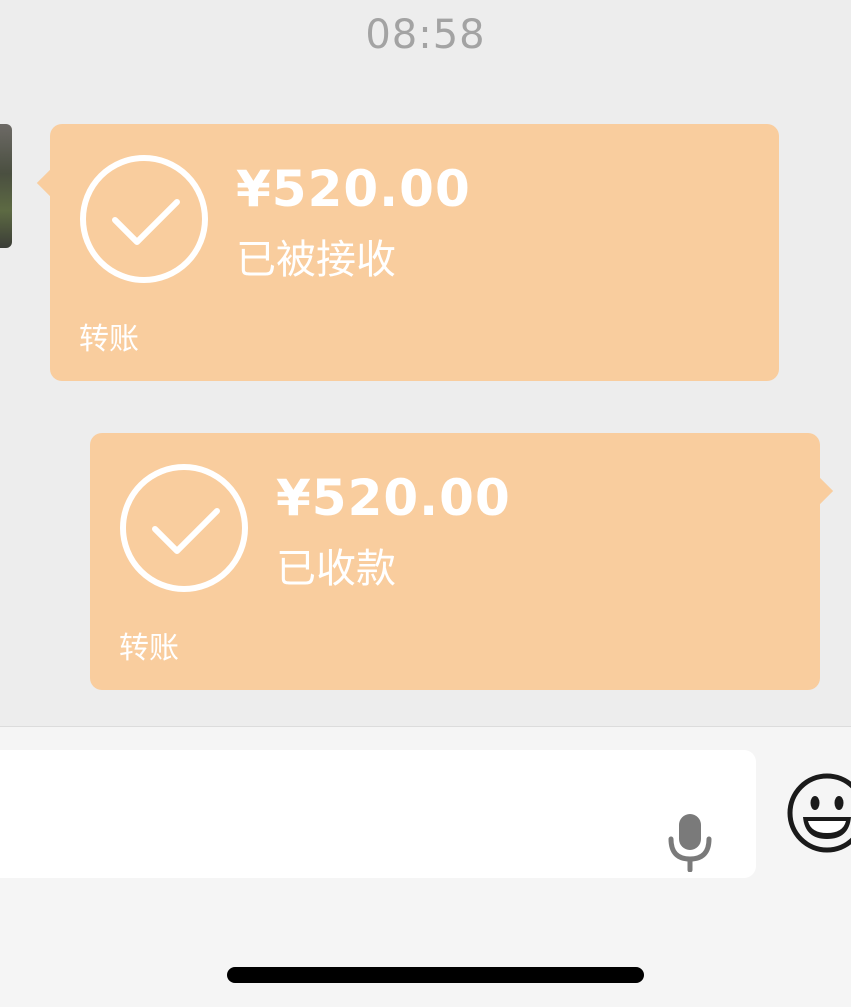 The width and height of the screenshot is (851, 1007). What do you see at coordinates (336, 569) in the screenshot?
I see `transfer-status: 已收款` at bounding box center [336, 569].